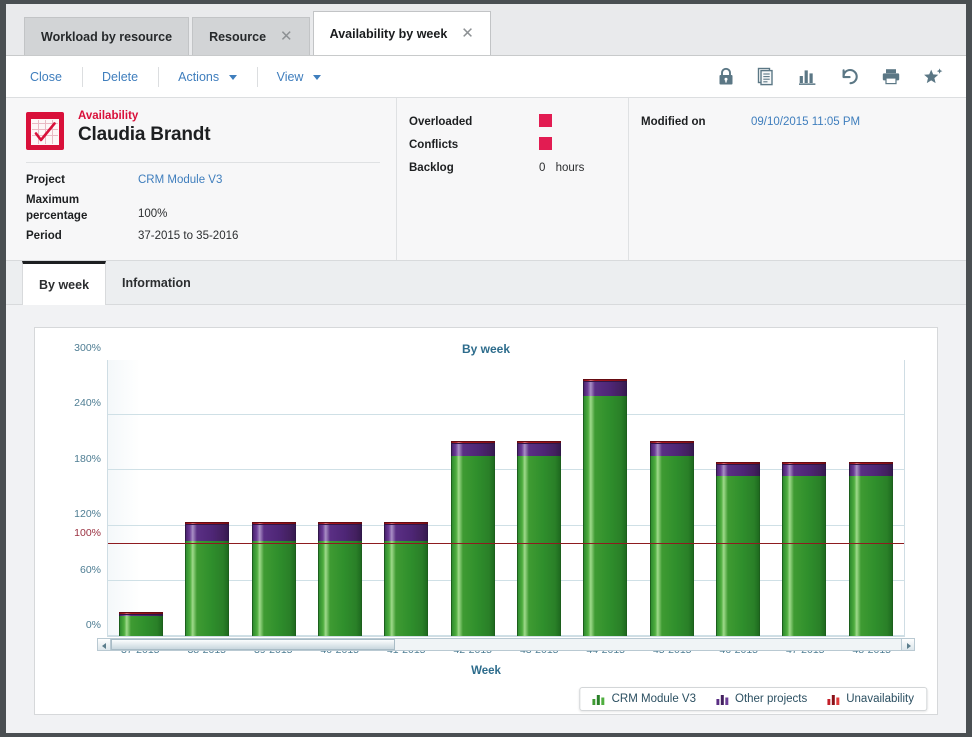 The image size is (972, 737). I want to click on y-axis-tick-label: 120%, so click(87, 514).